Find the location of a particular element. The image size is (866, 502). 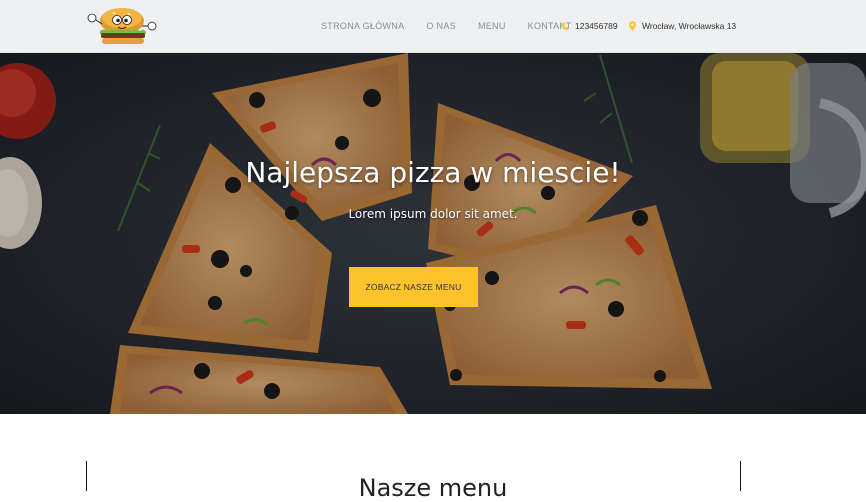

contact-address: Wrocław, Wrocławska 13 is located at coordinates (682, 26).